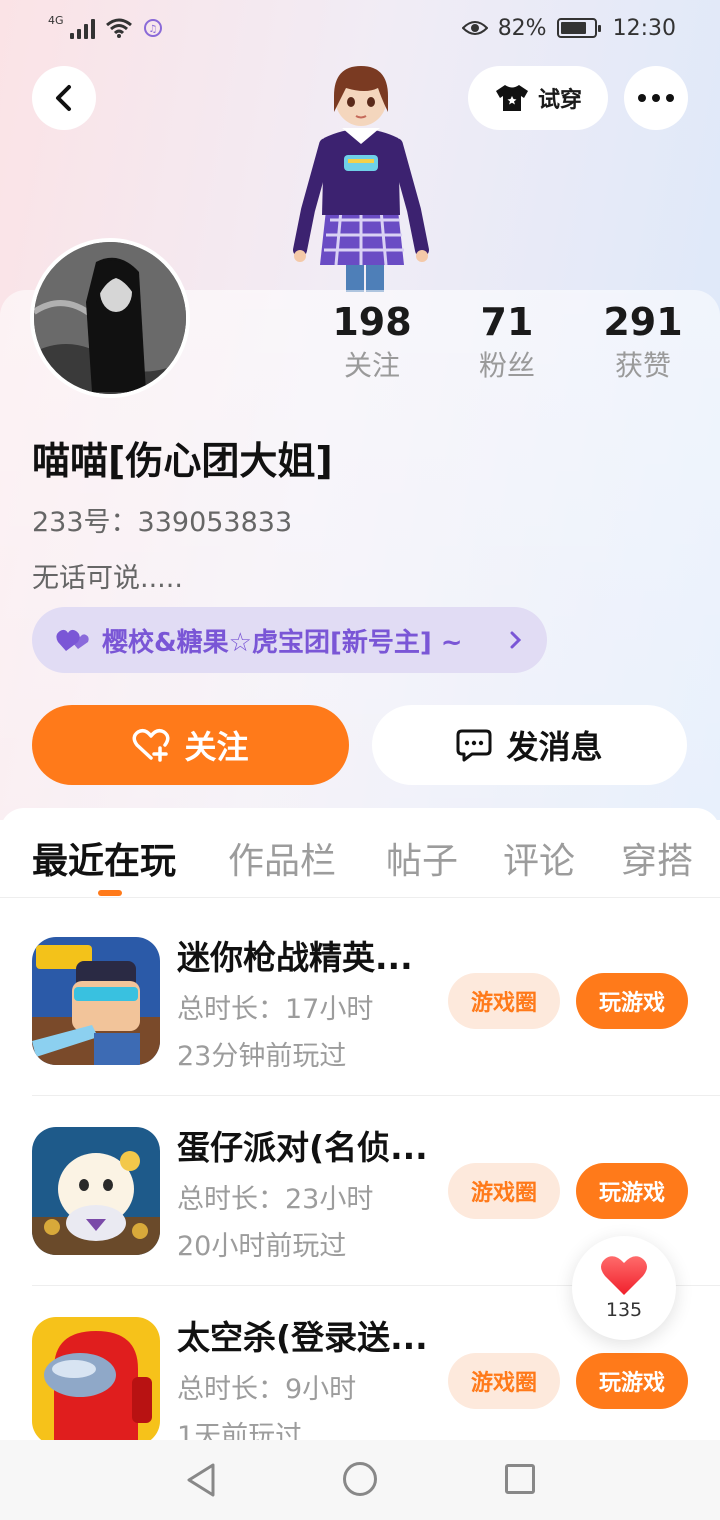 This screenshot has width=720, height=1520. I want to click on tshirt-icon, so click(511, 98).